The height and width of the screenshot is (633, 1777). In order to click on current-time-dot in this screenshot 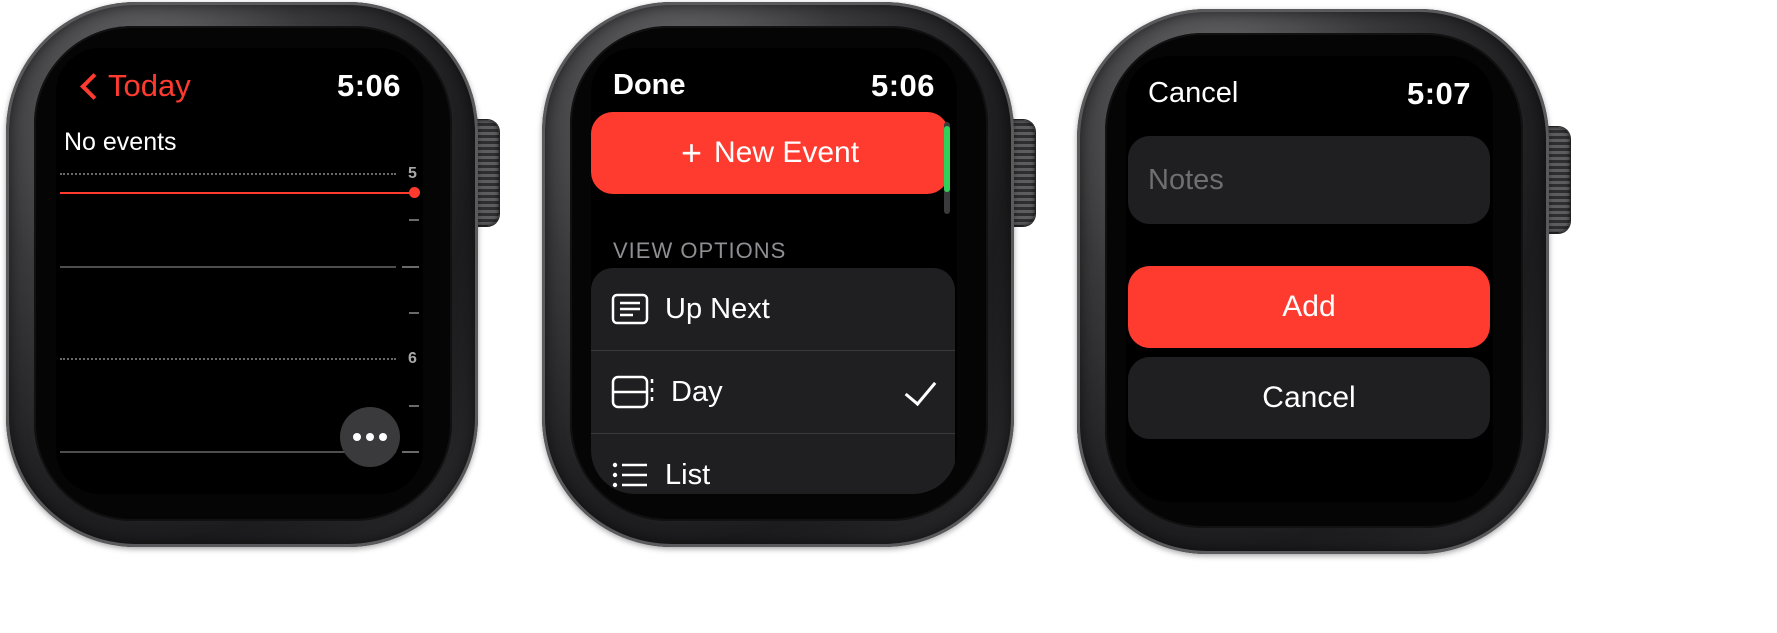, I will do `click(414, 192)`.